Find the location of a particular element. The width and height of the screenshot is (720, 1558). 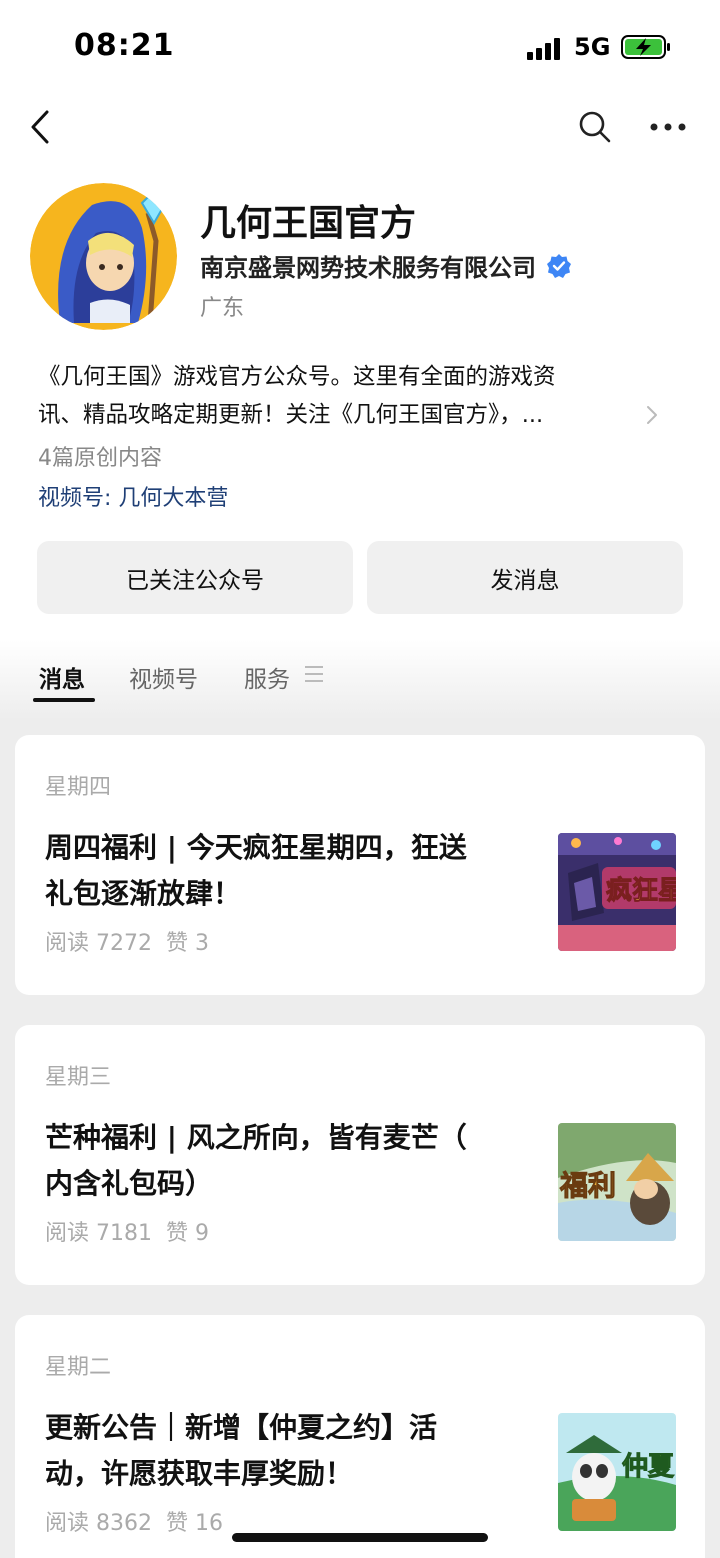

status-time: 08:21 is located at coordinates (124, 45).